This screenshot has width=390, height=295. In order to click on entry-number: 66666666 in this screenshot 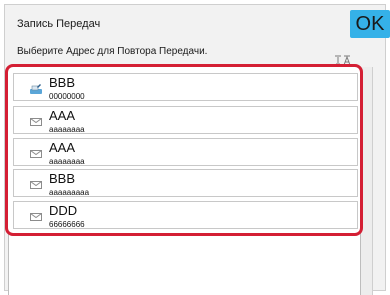, I will do `click(67, 224)`.